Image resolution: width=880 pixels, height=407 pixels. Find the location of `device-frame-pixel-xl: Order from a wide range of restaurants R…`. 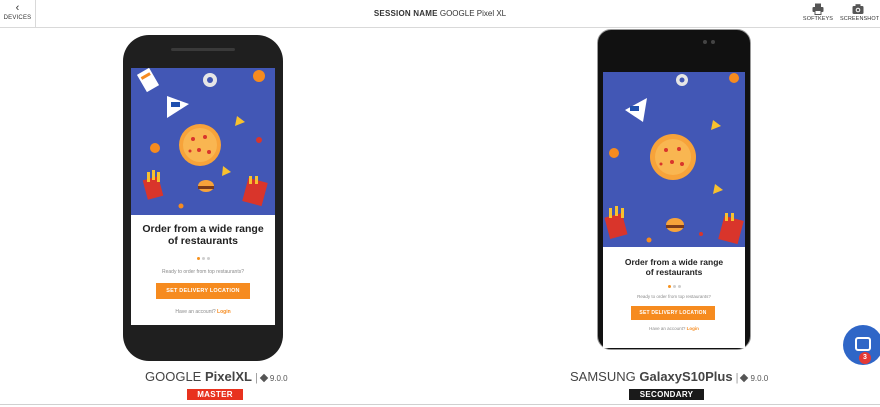

device-frame-pixel-xl: Order from a wide range of restaurants R… is located at coordinates (203, 198).